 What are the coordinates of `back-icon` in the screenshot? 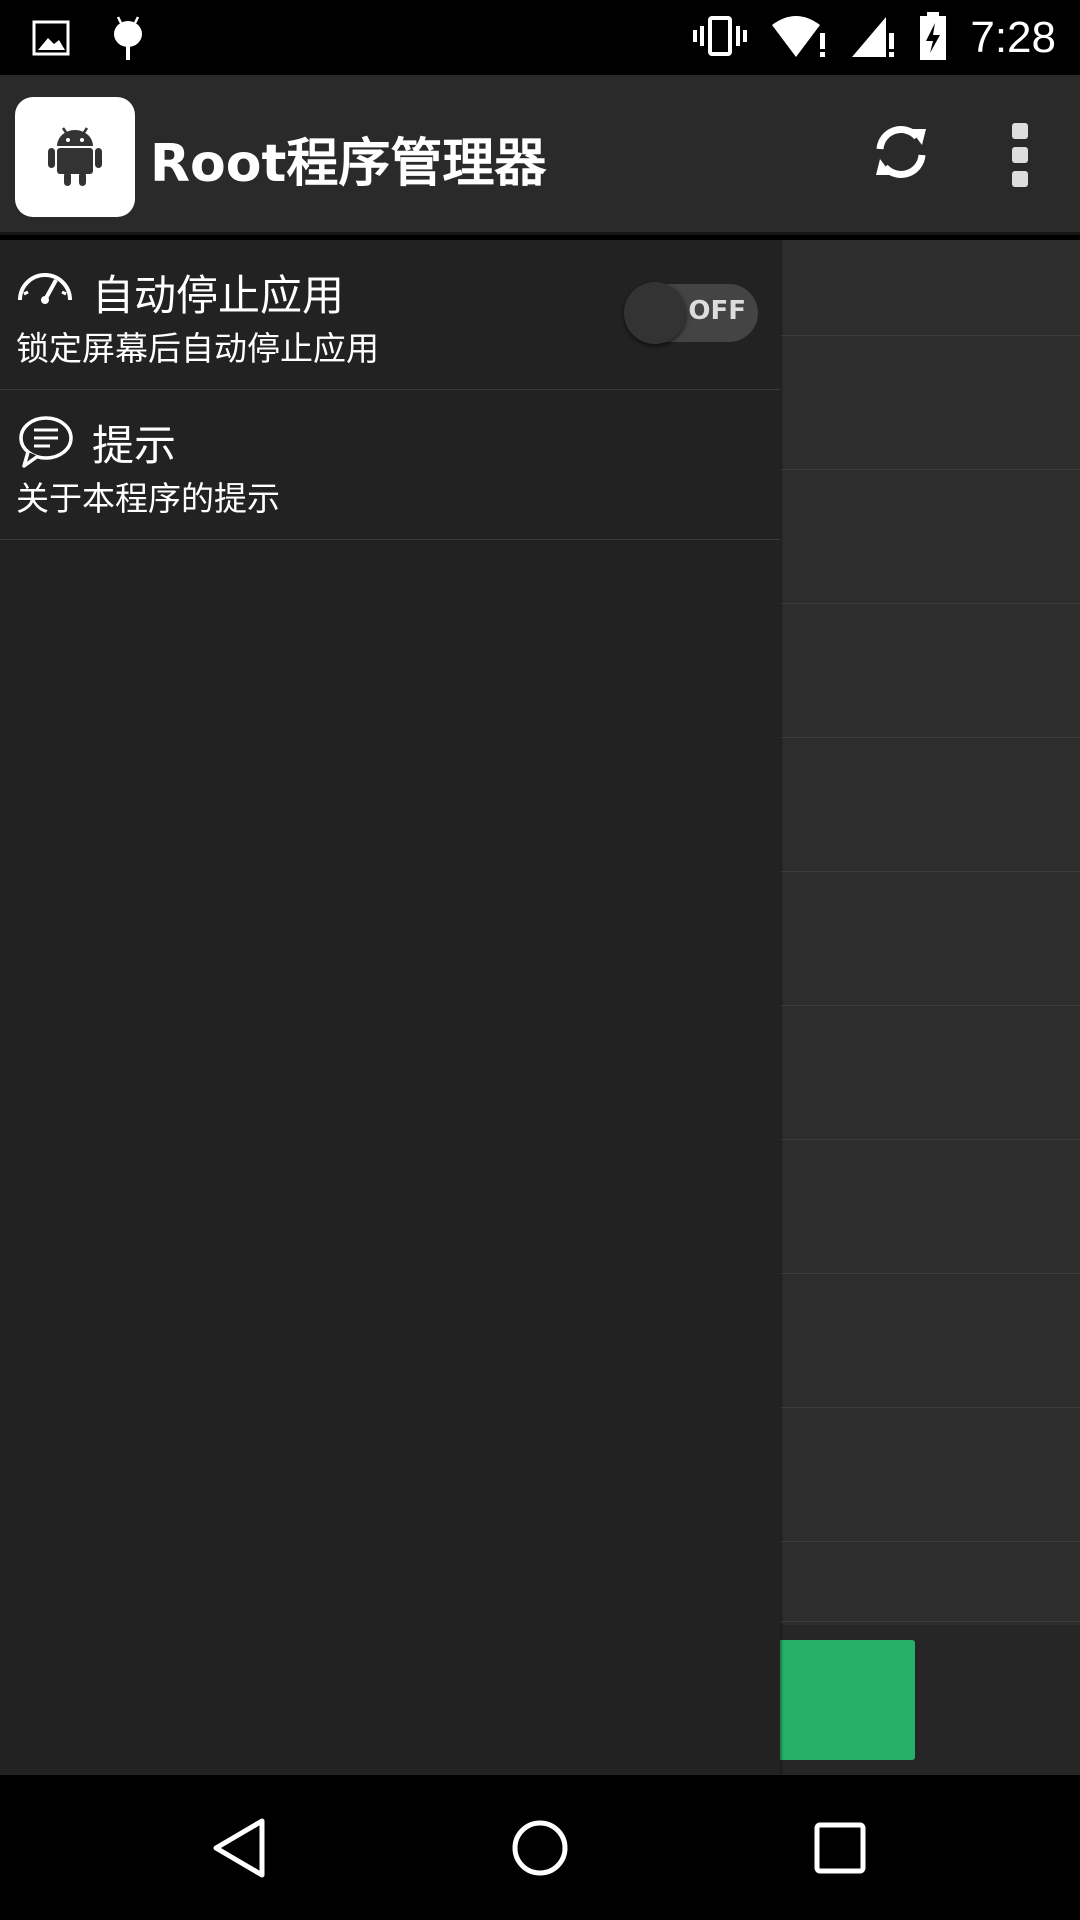 It's located at (240, 1850).